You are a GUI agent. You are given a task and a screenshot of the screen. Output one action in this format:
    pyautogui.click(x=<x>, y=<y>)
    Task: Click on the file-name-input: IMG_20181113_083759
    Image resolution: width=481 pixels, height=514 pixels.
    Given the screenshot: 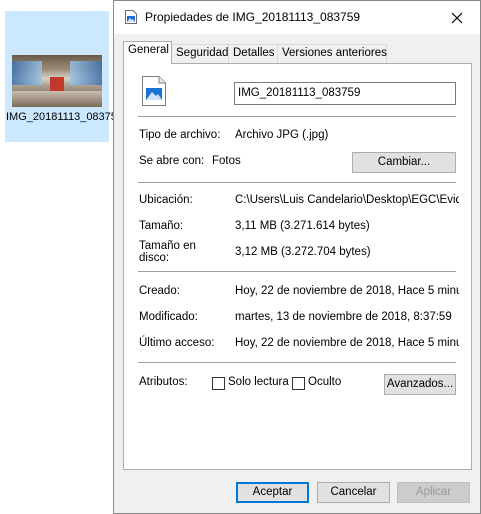 What is the action you would take?
    pyautogui.click(x=345, y=93)
    